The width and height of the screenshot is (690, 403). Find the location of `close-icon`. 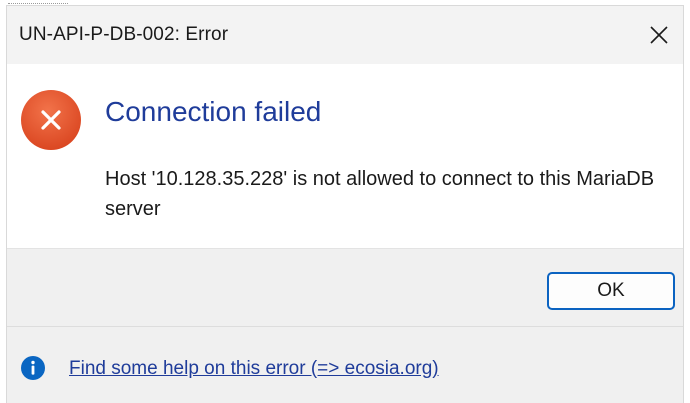

close-icon is located at coordinates (659, 35).